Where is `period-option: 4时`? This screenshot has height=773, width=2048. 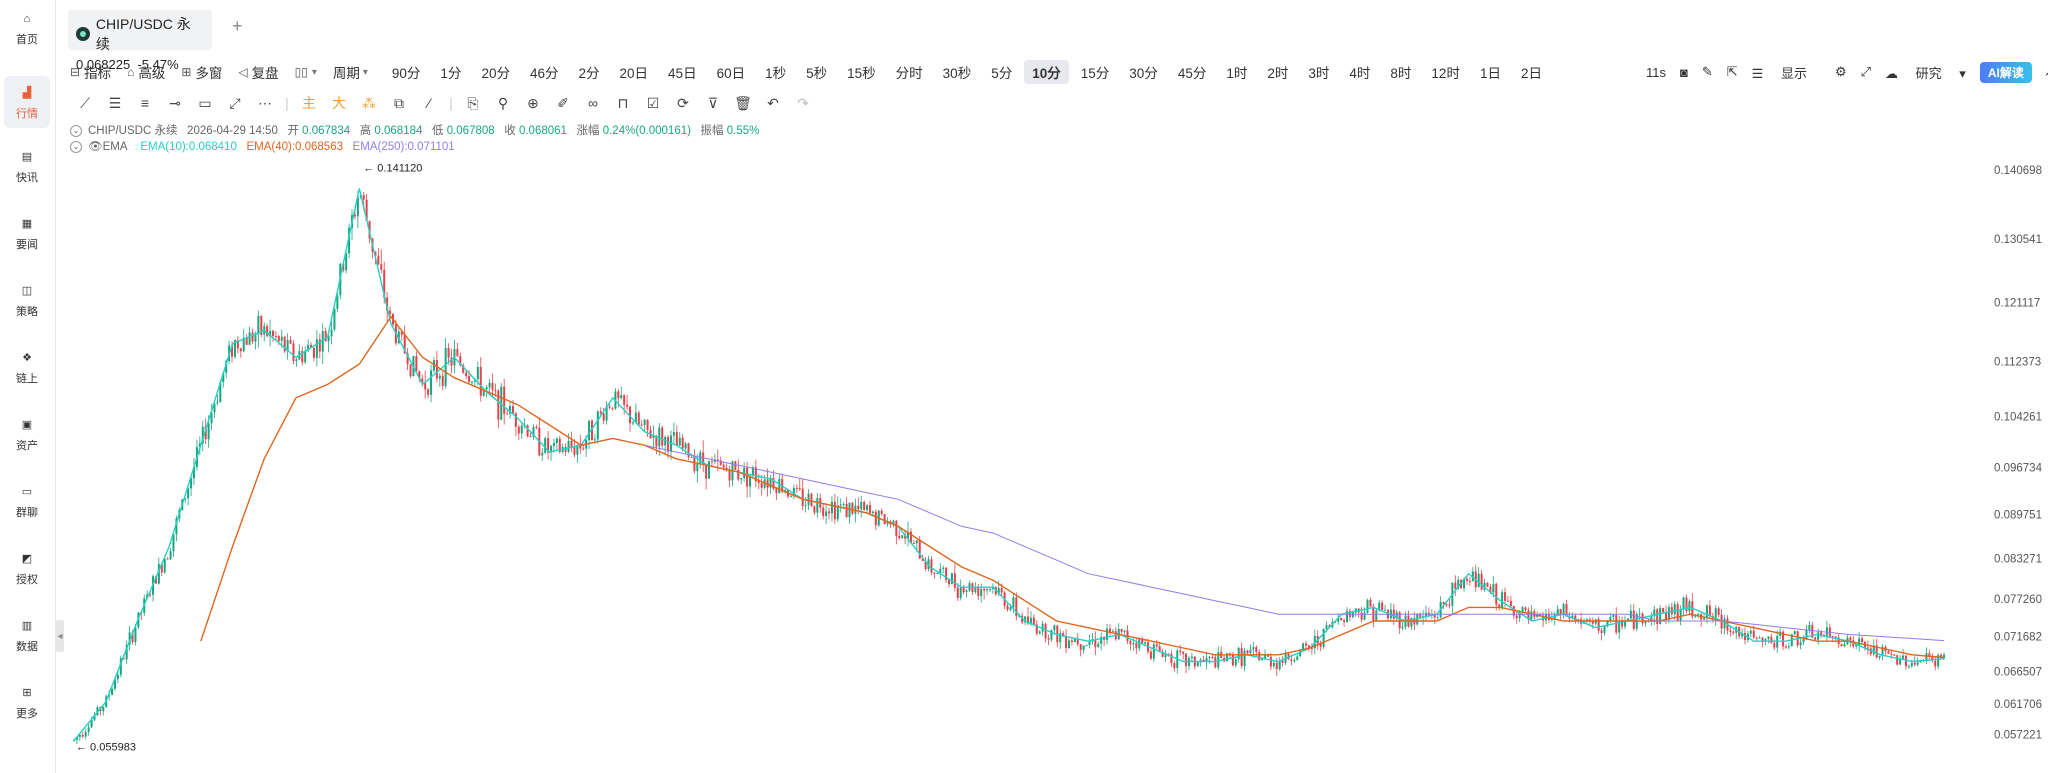 period-option: 4时 is located at coordinates (1359, 72).